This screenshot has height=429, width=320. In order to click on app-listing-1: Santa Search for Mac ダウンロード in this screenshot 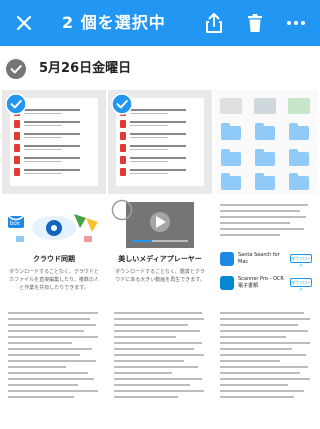, I will do `click(266, 262)`.